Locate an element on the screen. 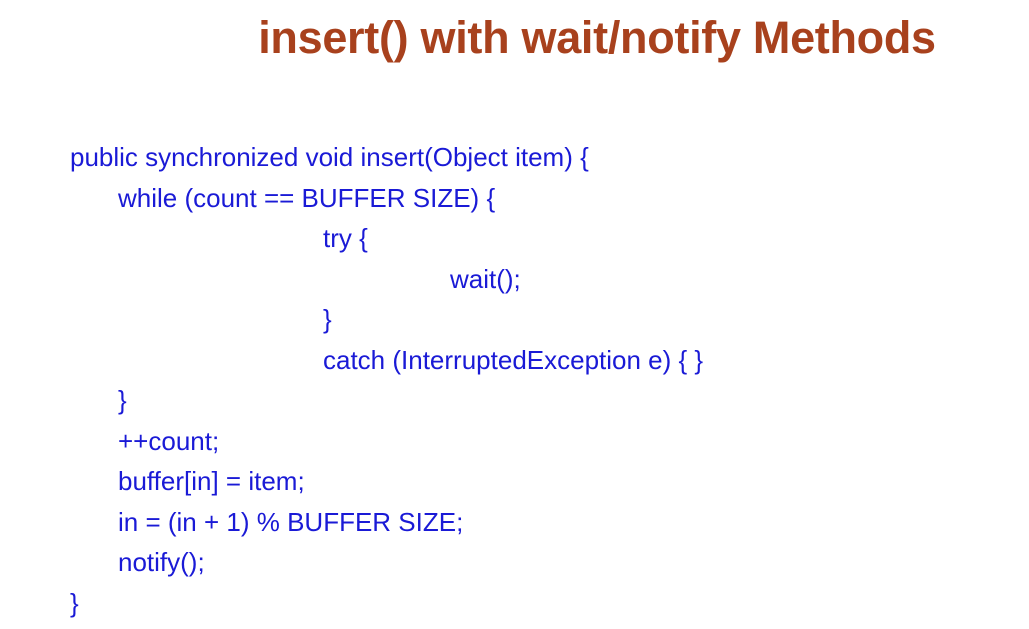 The height and width of the screenshot is (629, 1029). code-line-wait: wait(); is located at coordinates (485, 278).